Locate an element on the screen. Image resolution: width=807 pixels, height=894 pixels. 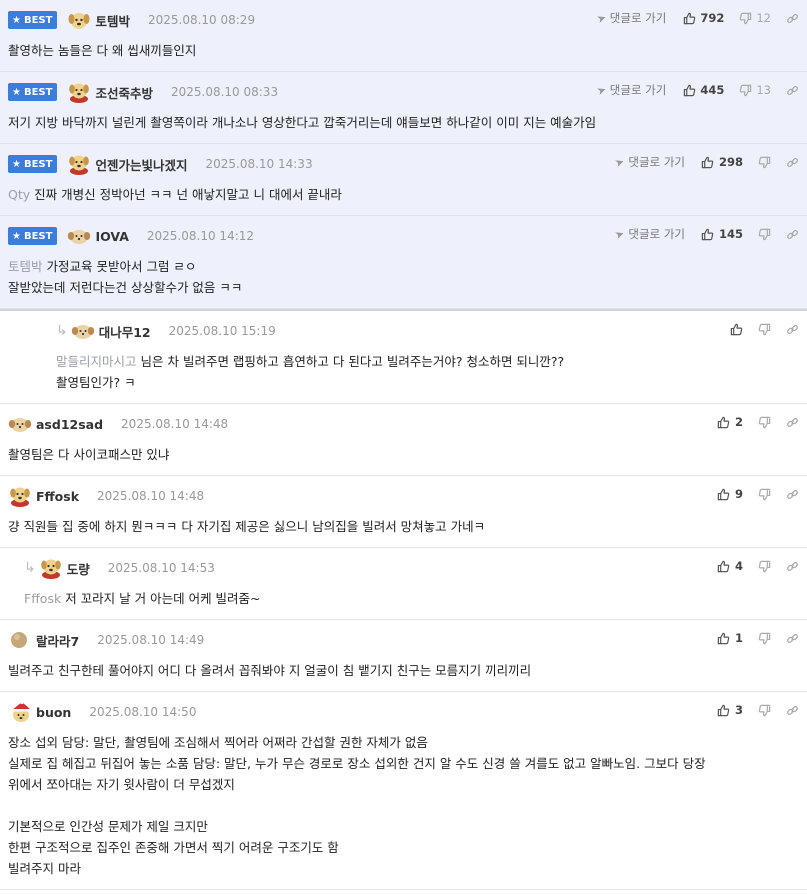
mention-tag: 말들리지마시고 is located at coordinates (96, 361).